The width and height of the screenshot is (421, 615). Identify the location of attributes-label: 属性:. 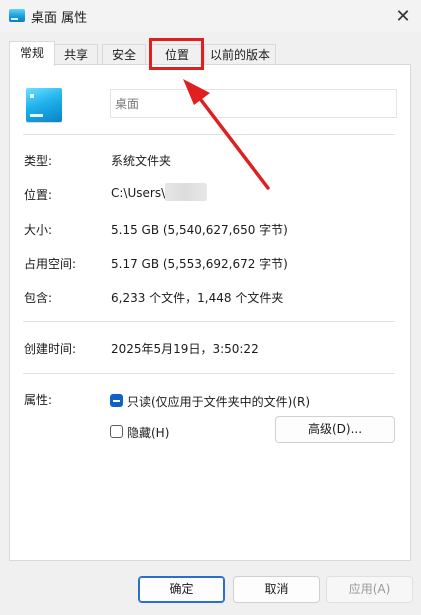
(38, 400).